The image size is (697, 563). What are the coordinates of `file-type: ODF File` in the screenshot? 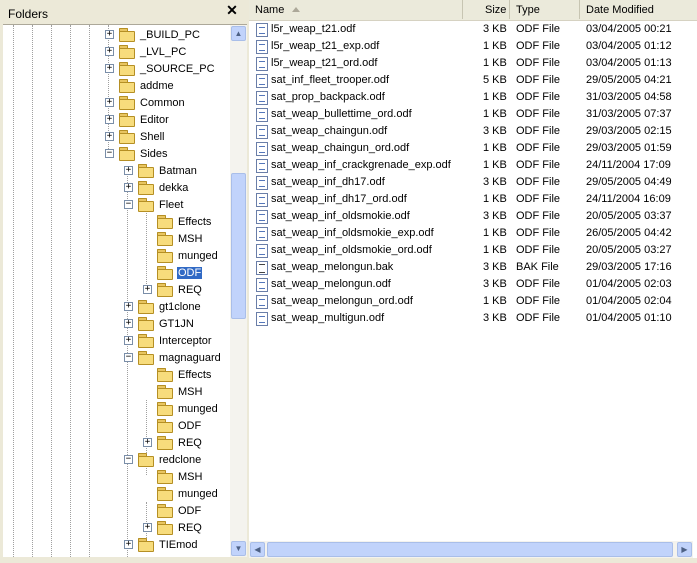 It's located at (538, 29).